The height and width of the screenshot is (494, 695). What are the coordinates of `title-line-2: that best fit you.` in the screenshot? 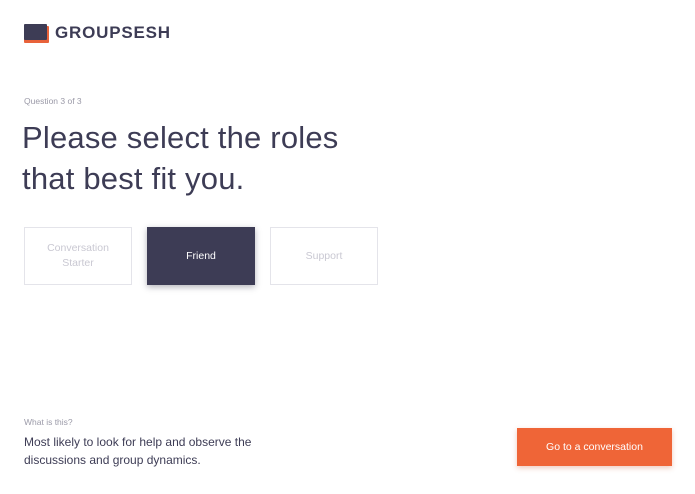 It's located at (133, 178).